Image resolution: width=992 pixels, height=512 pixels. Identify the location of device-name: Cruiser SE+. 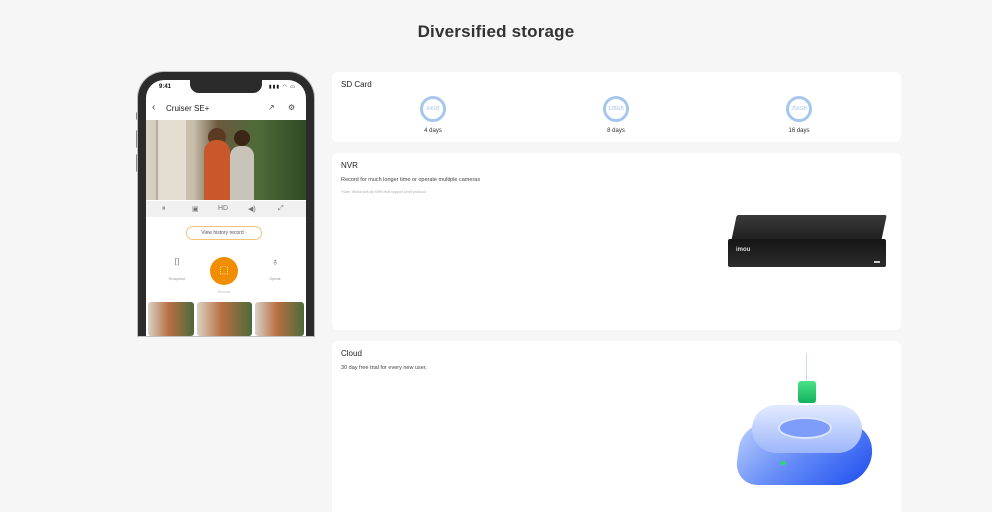
(188, 108).